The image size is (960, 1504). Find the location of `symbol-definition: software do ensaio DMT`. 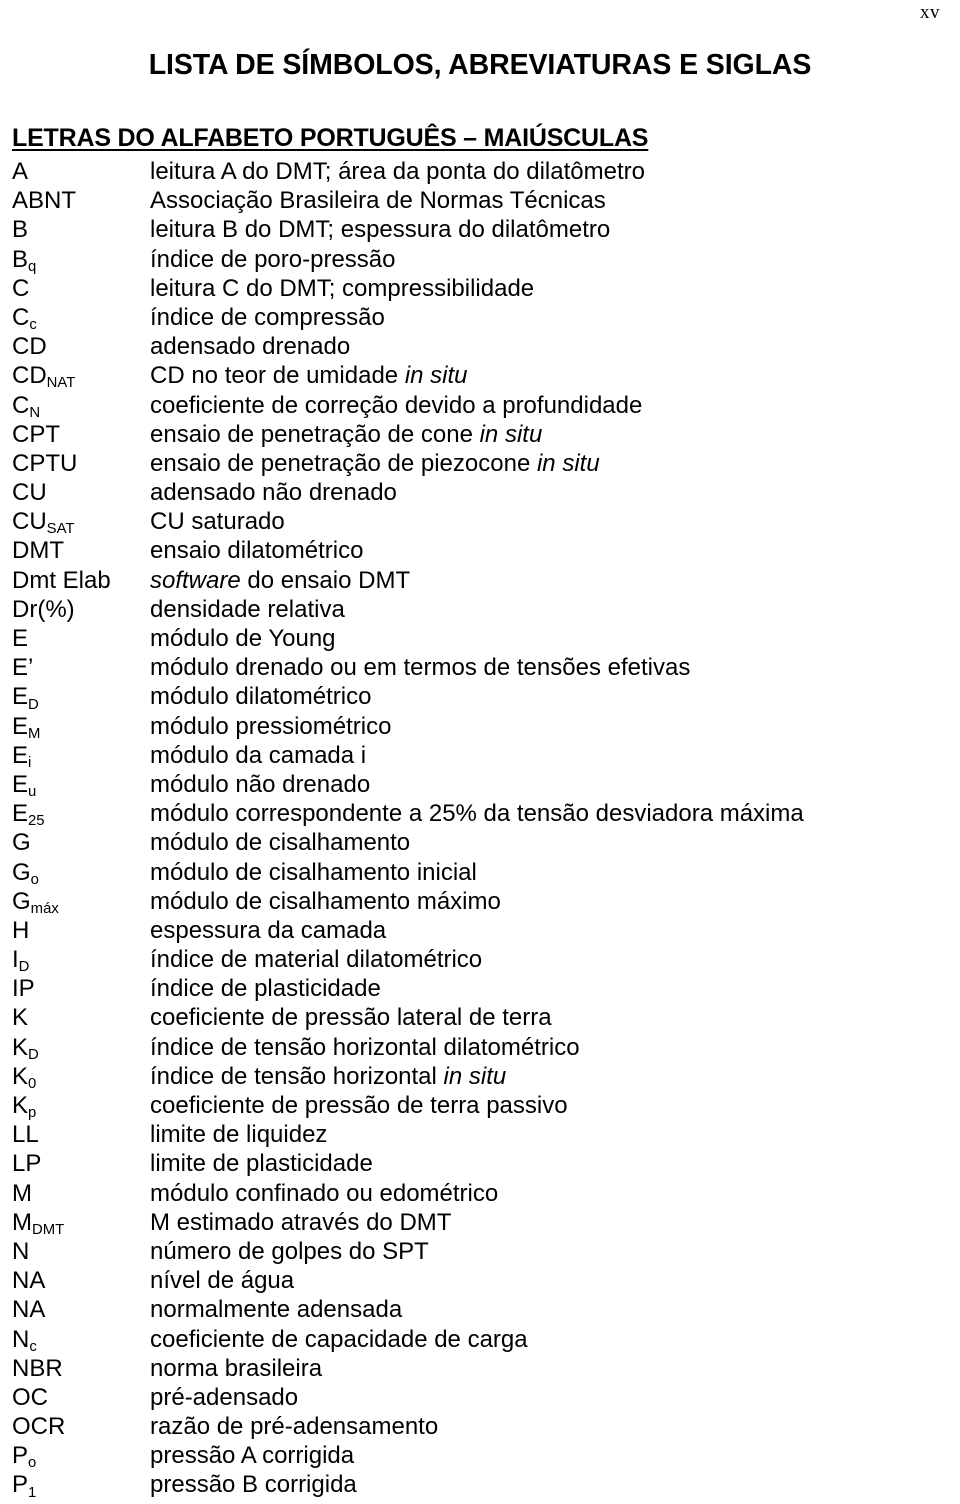

symbol-definition: software do ensaio DMT is located at coordinates (280, 580).